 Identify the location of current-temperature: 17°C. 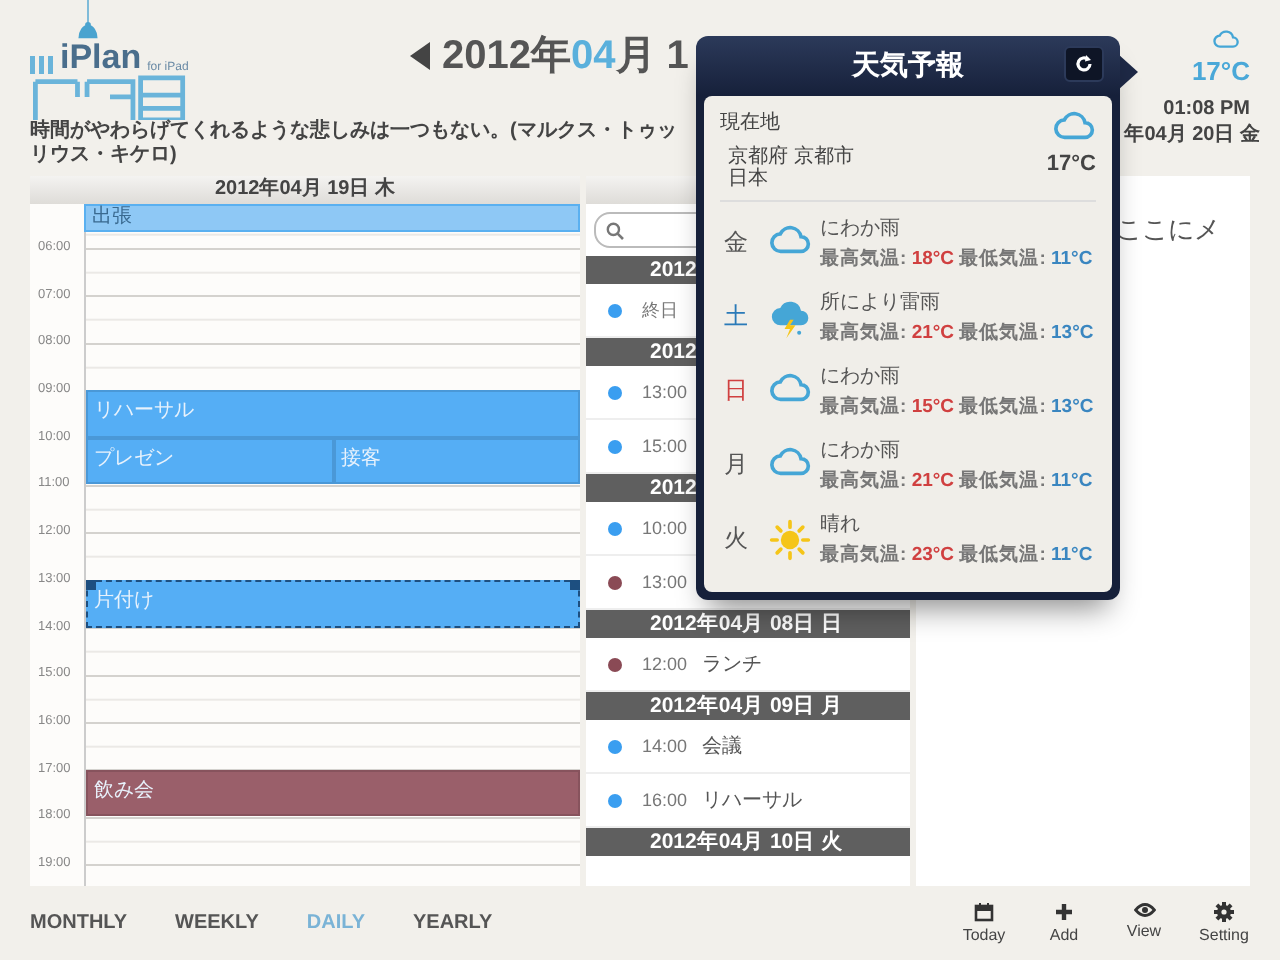
(1071, 164).